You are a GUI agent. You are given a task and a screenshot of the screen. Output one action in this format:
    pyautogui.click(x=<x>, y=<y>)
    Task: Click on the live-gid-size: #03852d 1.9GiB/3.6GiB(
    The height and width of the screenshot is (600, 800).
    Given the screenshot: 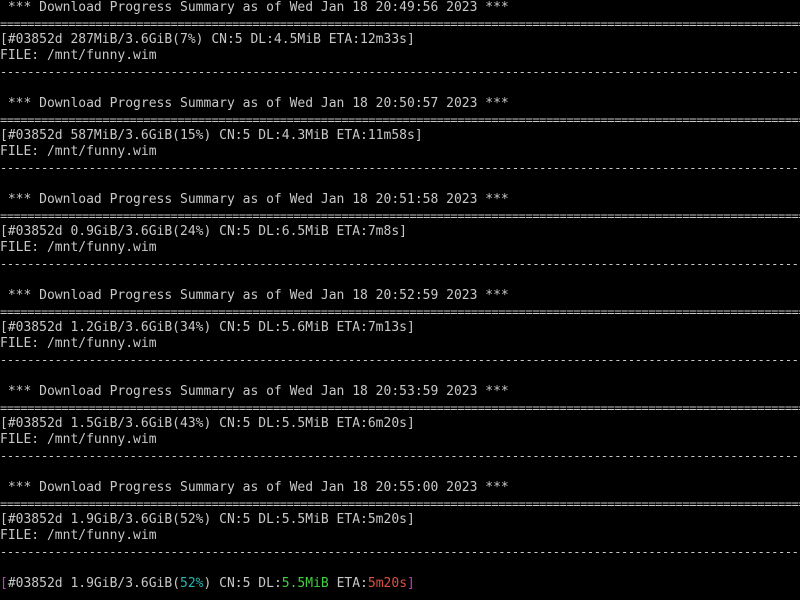 What is the action you would take?
    pyautogui.click(x=94, y=583)
    